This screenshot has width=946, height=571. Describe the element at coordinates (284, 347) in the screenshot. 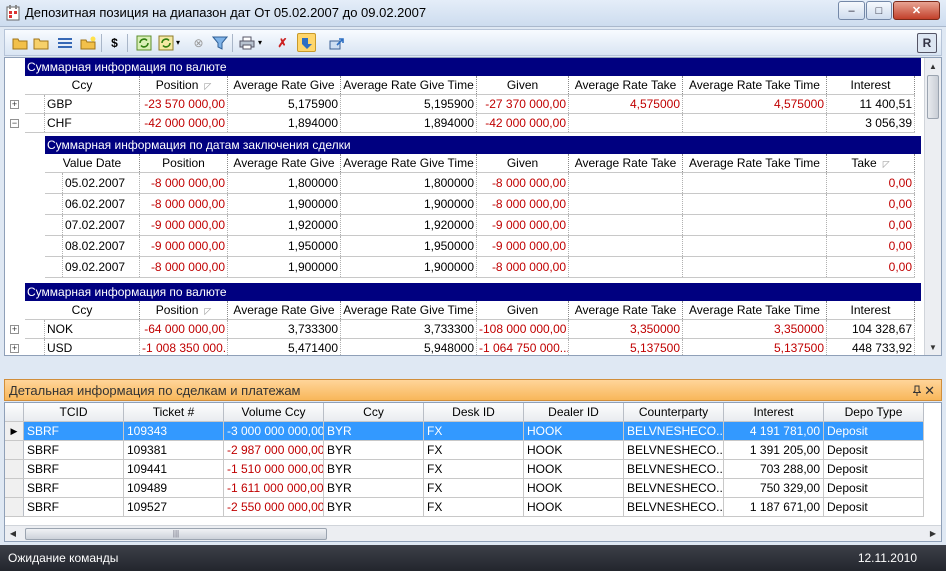

I see `cell-avg-rate-give: 5,471400` at that location.